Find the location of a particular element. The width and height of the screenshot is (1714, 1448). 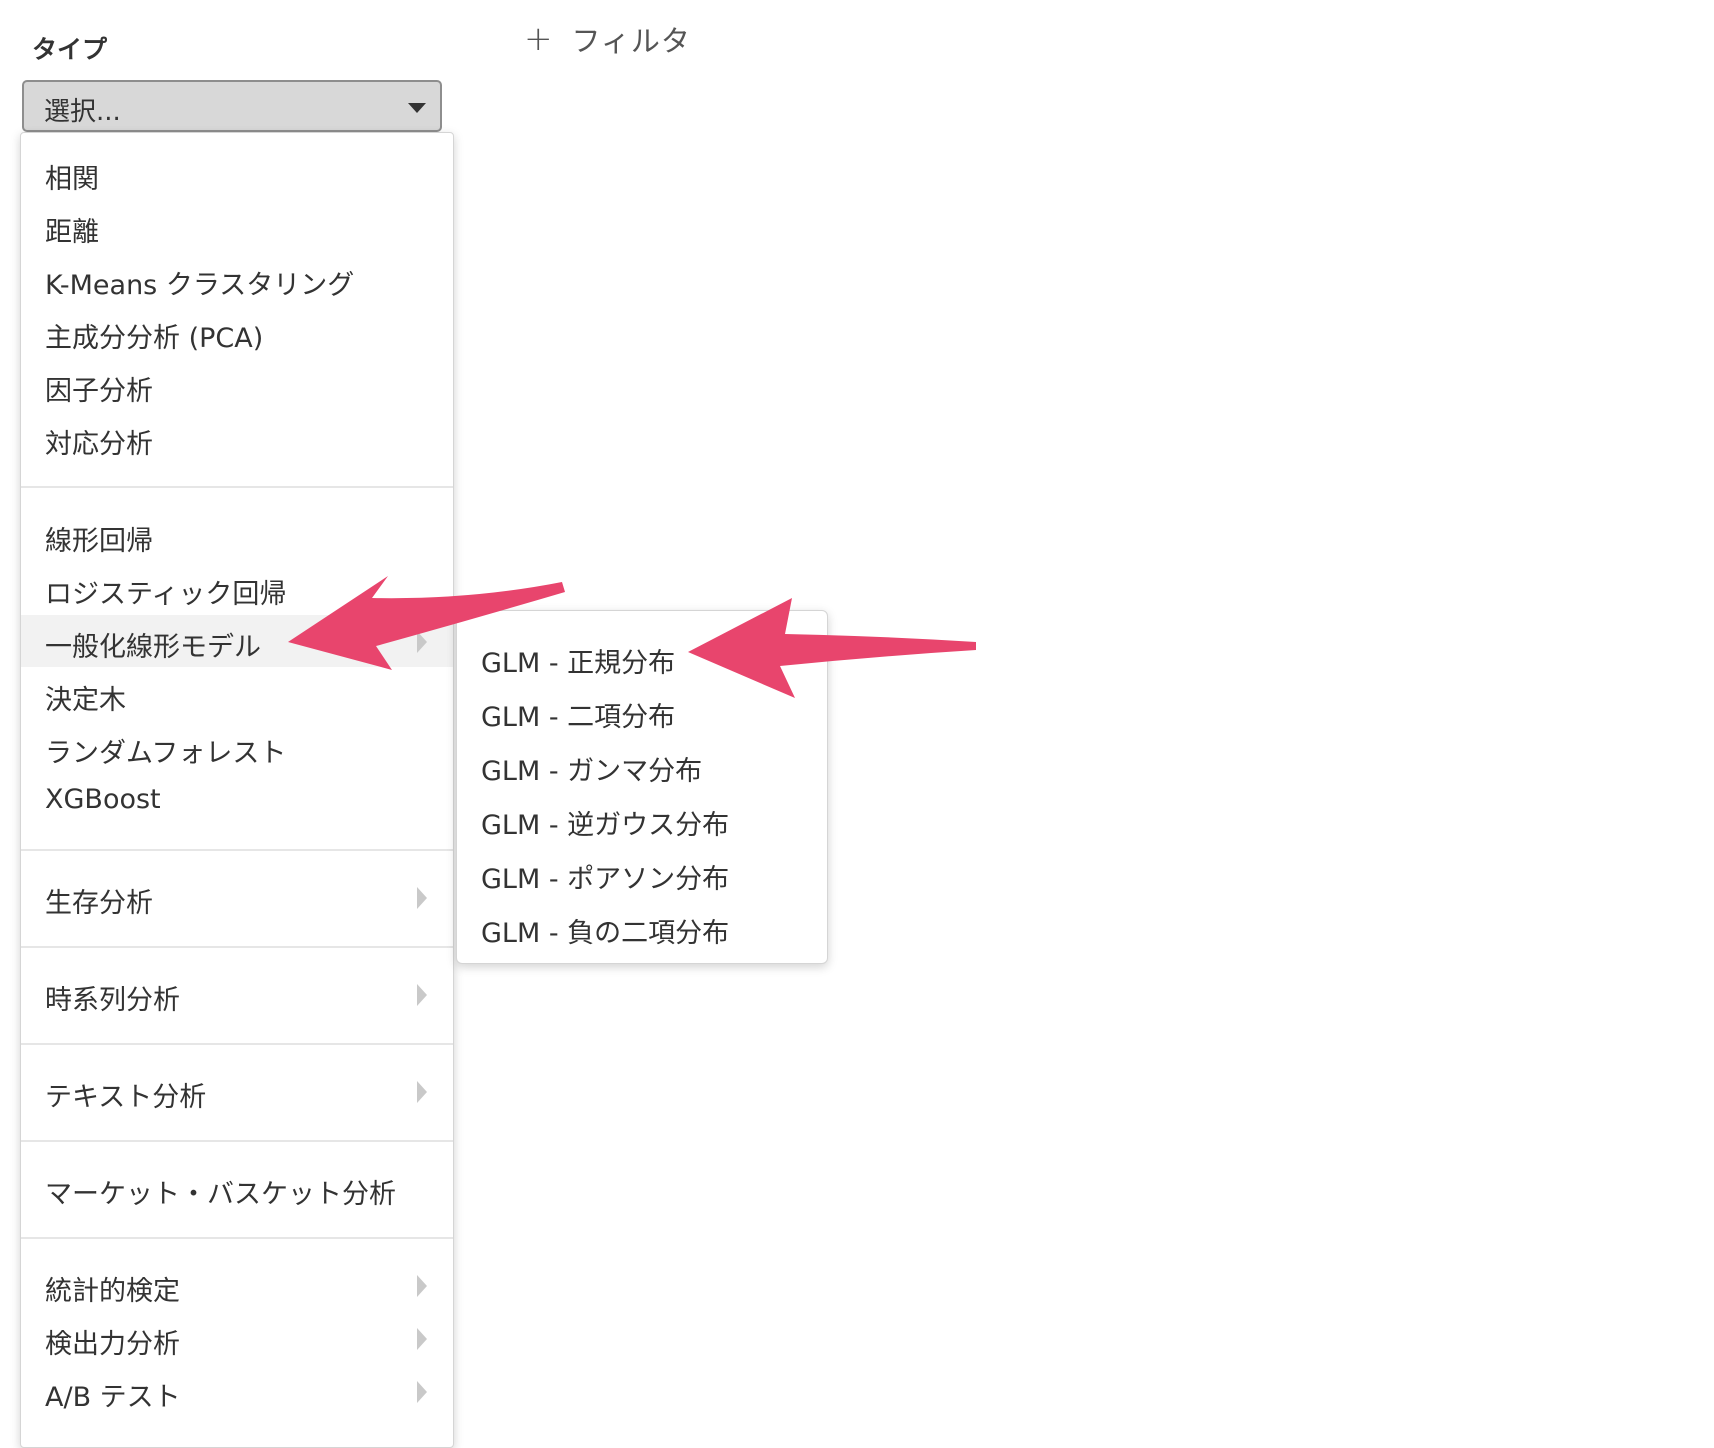

menu-item-text-analysis: テキスト分析 is located at coordinates (237, 1091).